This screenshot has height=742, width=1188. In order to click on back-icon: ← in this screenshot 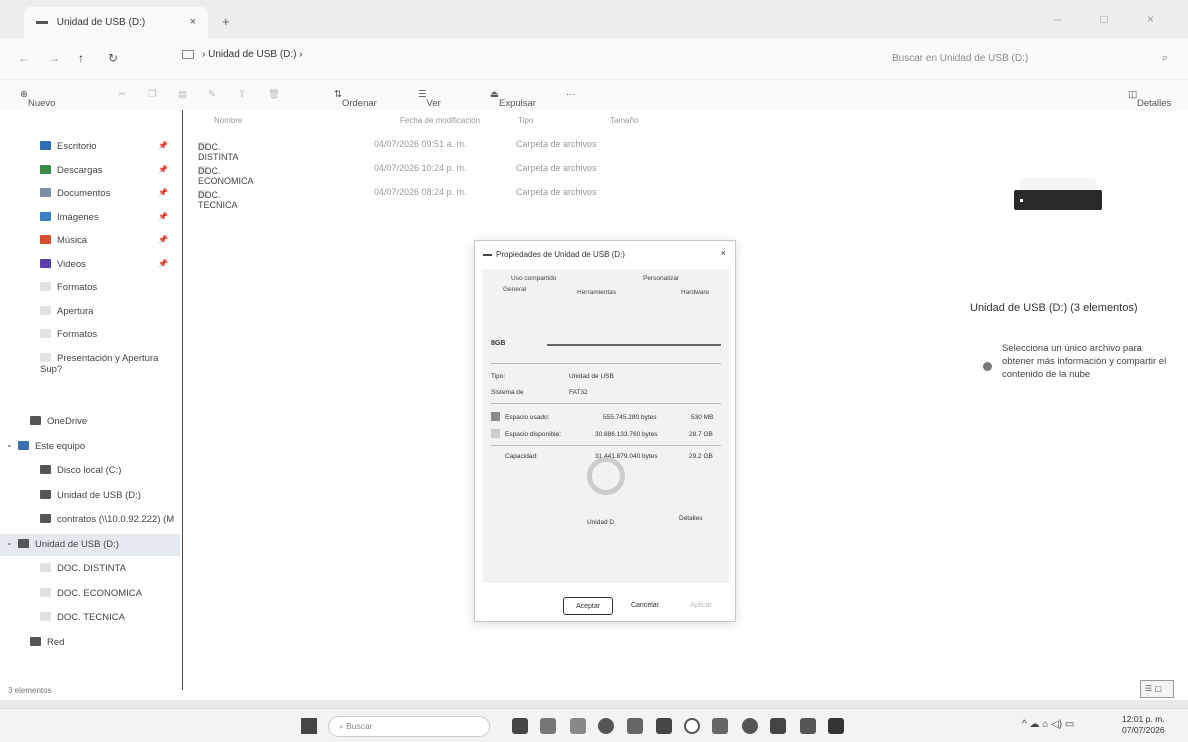, I will do `click(24, 58)`.